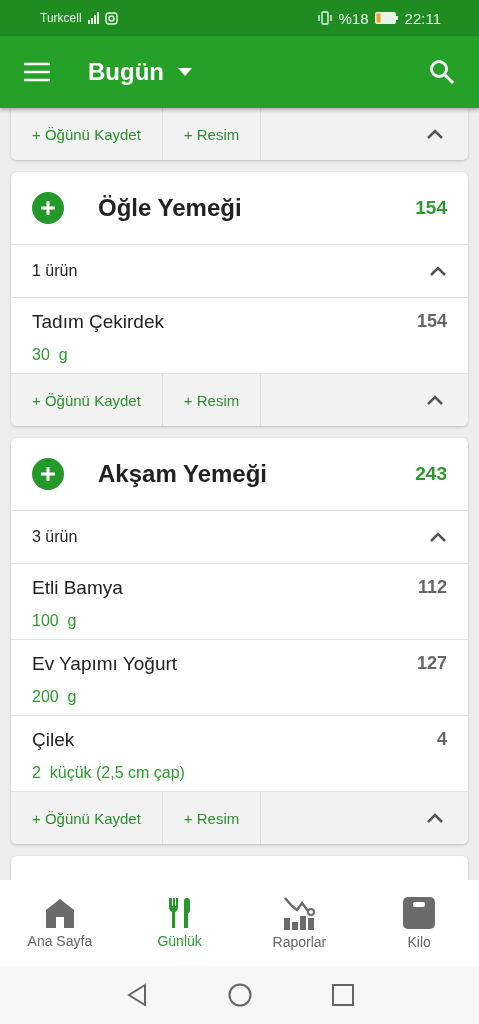 The image size is (479, 1024). I want to click on battery-icon, so click(386, 18).